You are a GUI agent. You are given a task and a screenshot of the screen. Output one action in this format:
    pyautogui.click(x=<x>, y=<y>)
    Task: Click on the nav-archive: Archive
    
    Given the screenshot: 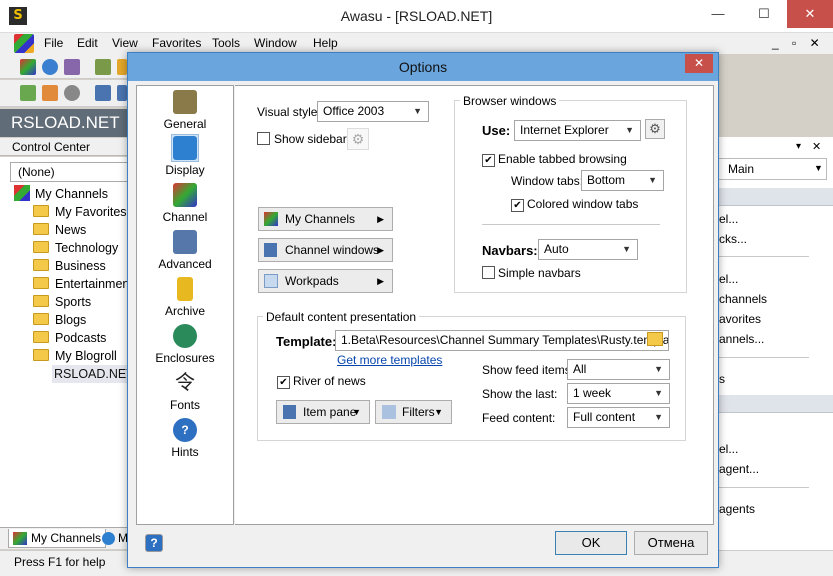 What is the action you would take?
    pyautogui.click(x=185, y=297)
    